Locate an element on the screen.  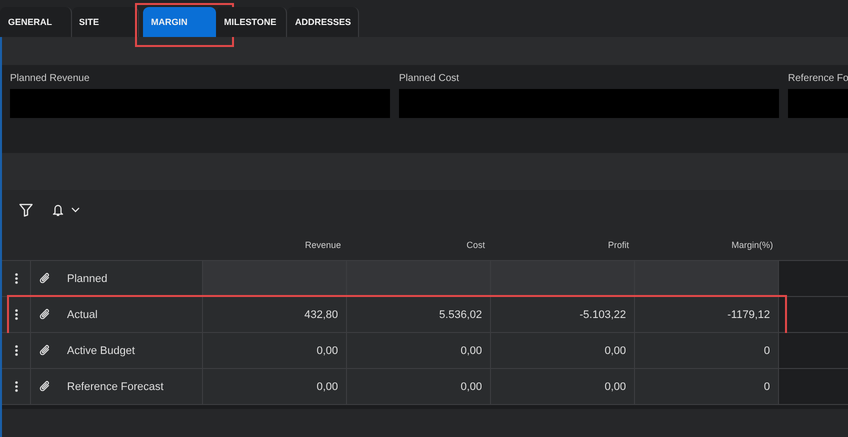
table-cell: Reference Forecast is located at coordinates (131, 386).